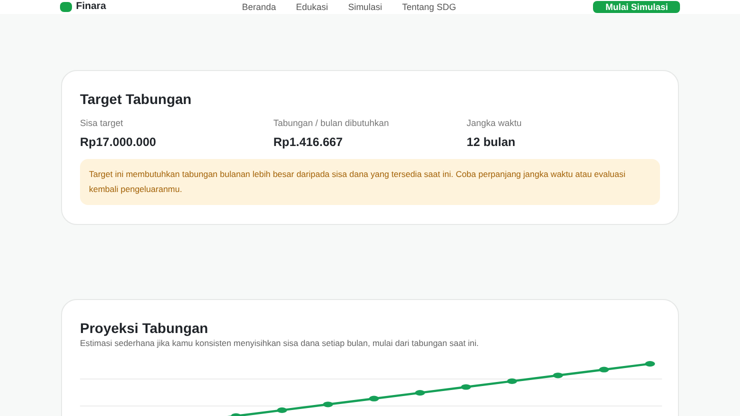 The image size is (740, 416). What do you see at coordinates (136, 99) in the screenshot?
I see `card-title: Target Tabungan` at bounding box center [136, 99].